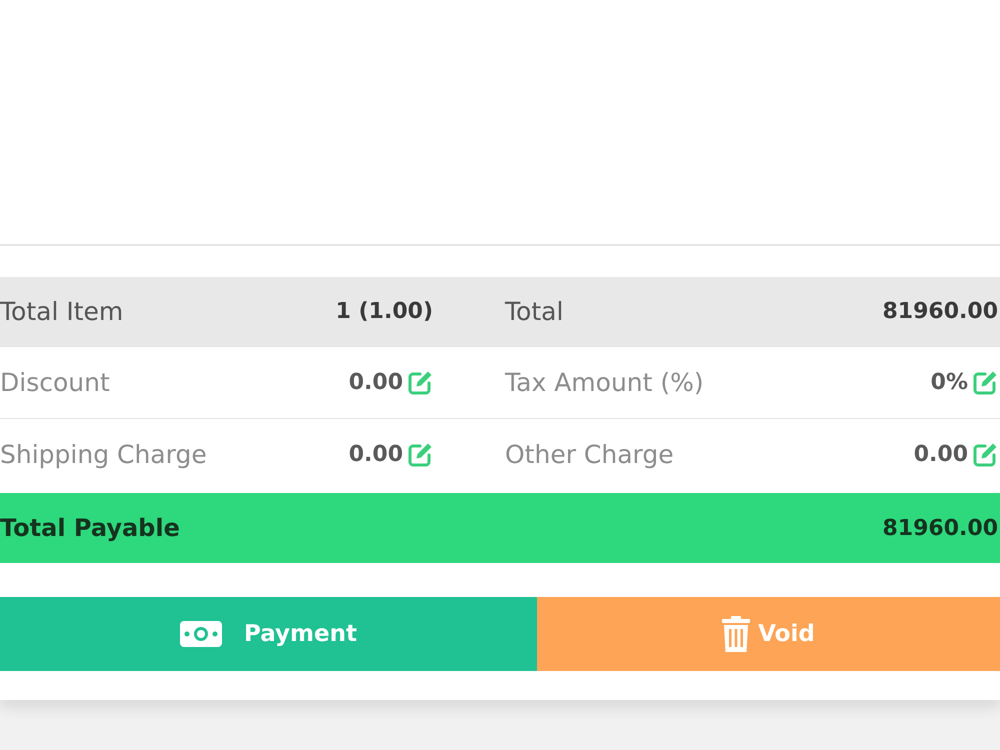 The height and width of the screenshot is (750, 1000). I want to click on summary-label: Total, so click(534, 311).